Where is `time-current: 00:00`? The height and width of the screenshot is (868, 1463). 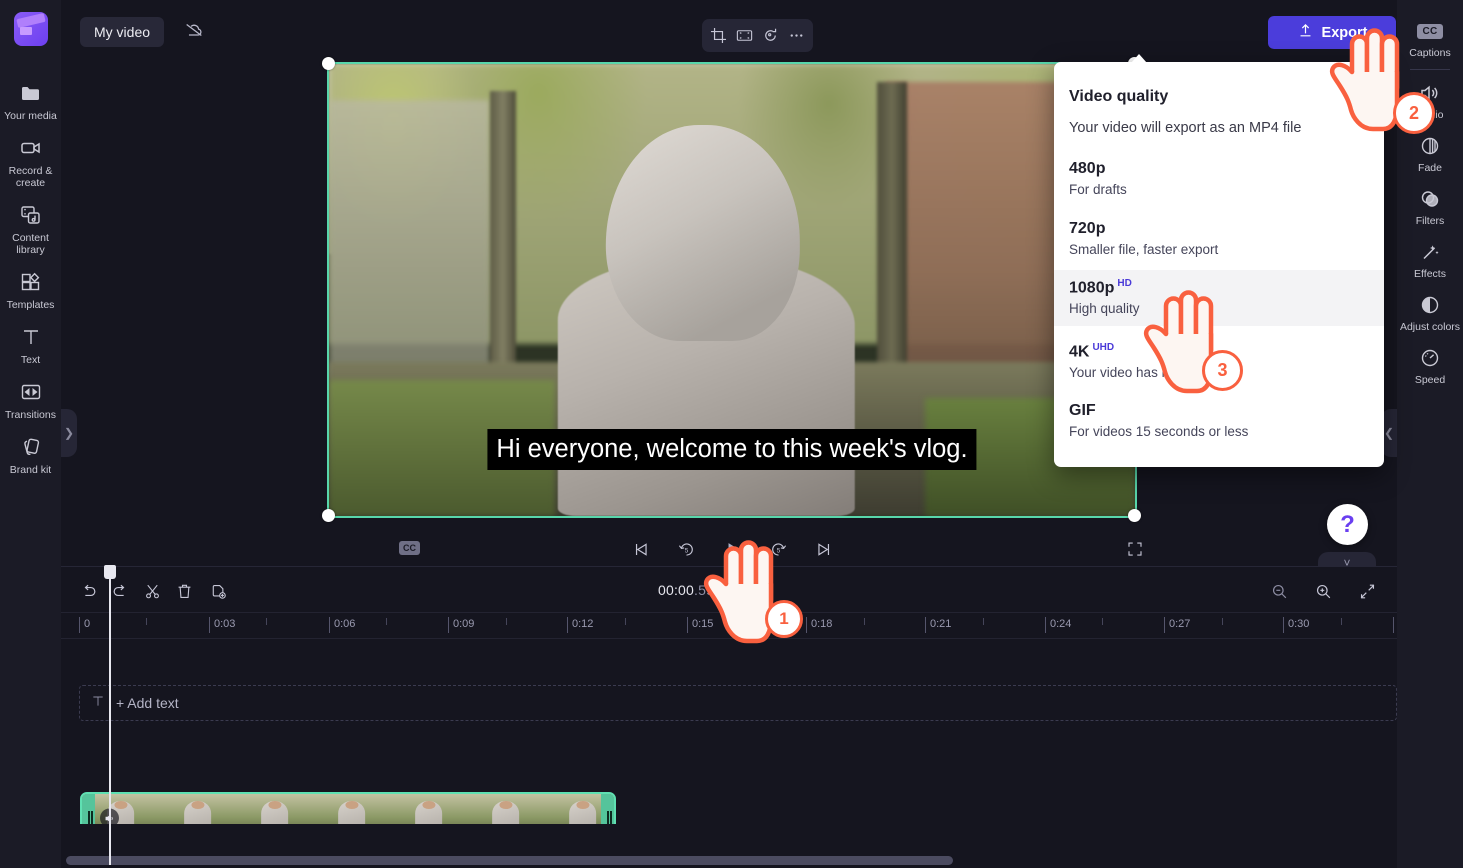
time-current: 00:00 is located at coordinates (676, 590).